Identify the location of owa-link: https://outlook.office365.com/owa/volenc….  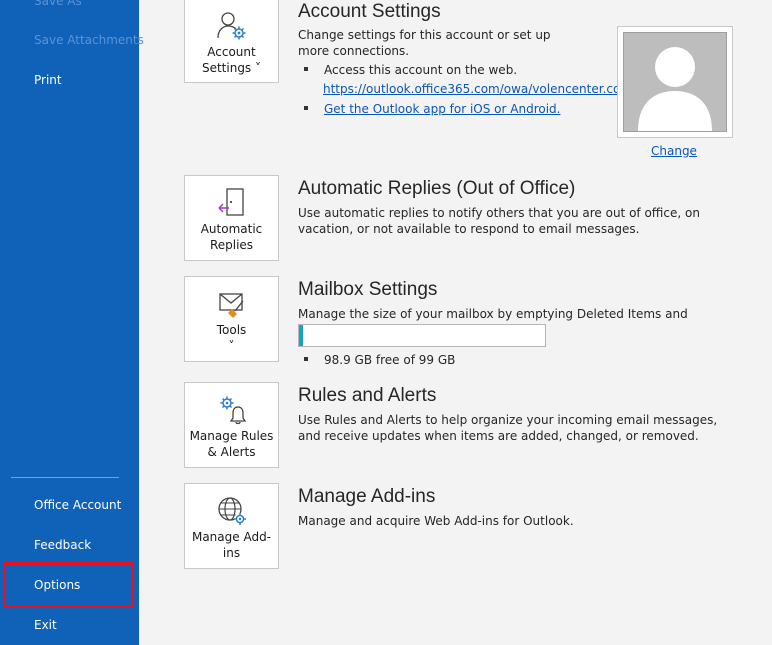
(479, 89).